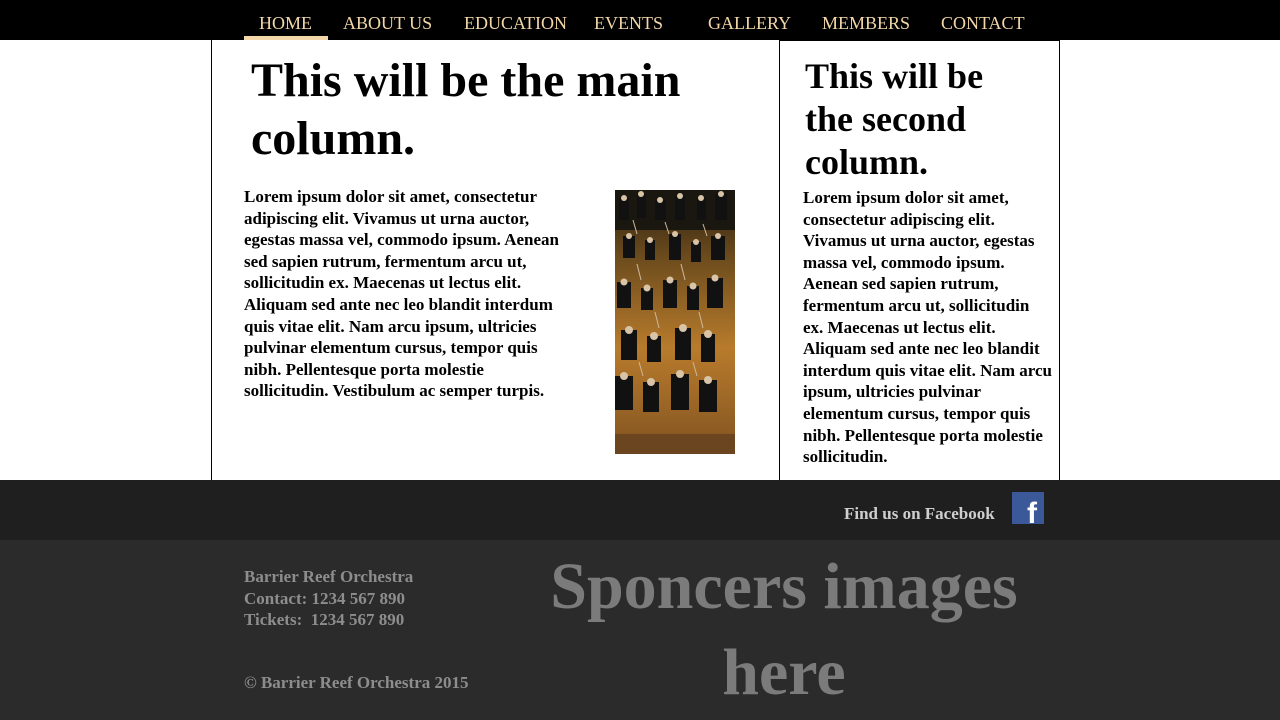  I want to click on nav-events-link: EVENTS, so click(628, 25).